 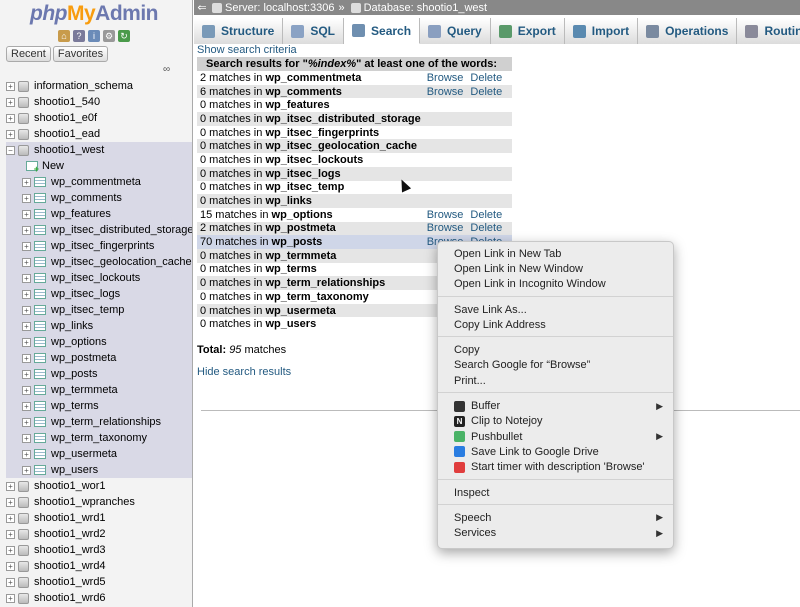 I want to click on table-name: wp_posts, so click(x=74, y=374).